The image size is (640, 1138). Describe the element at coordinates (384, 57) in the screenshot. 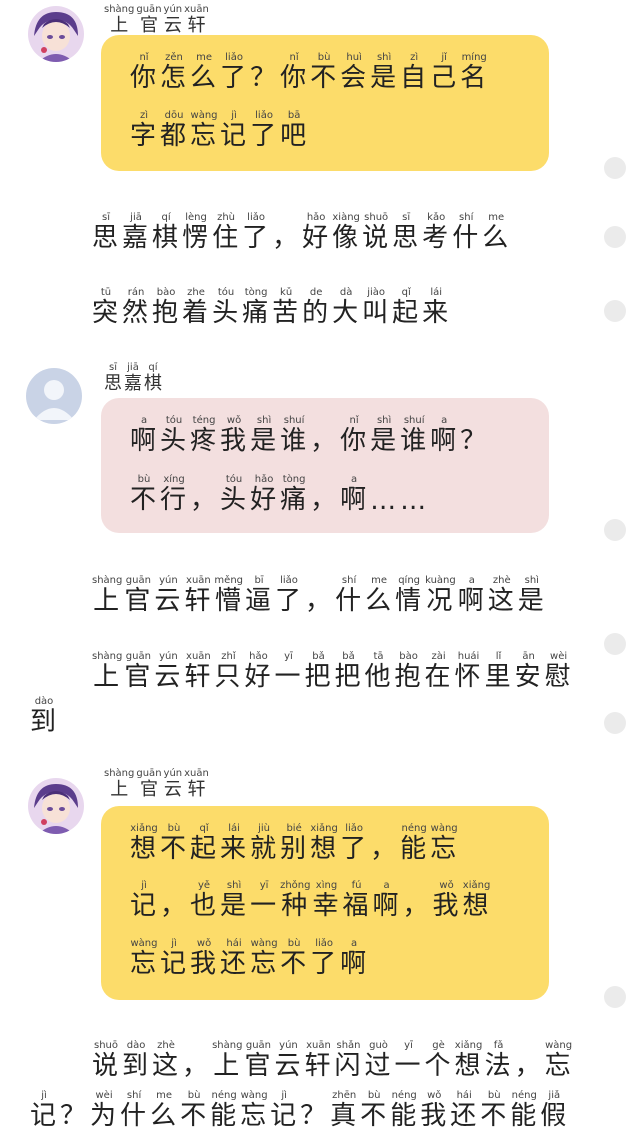

I see `pinyin: shì` at that location.